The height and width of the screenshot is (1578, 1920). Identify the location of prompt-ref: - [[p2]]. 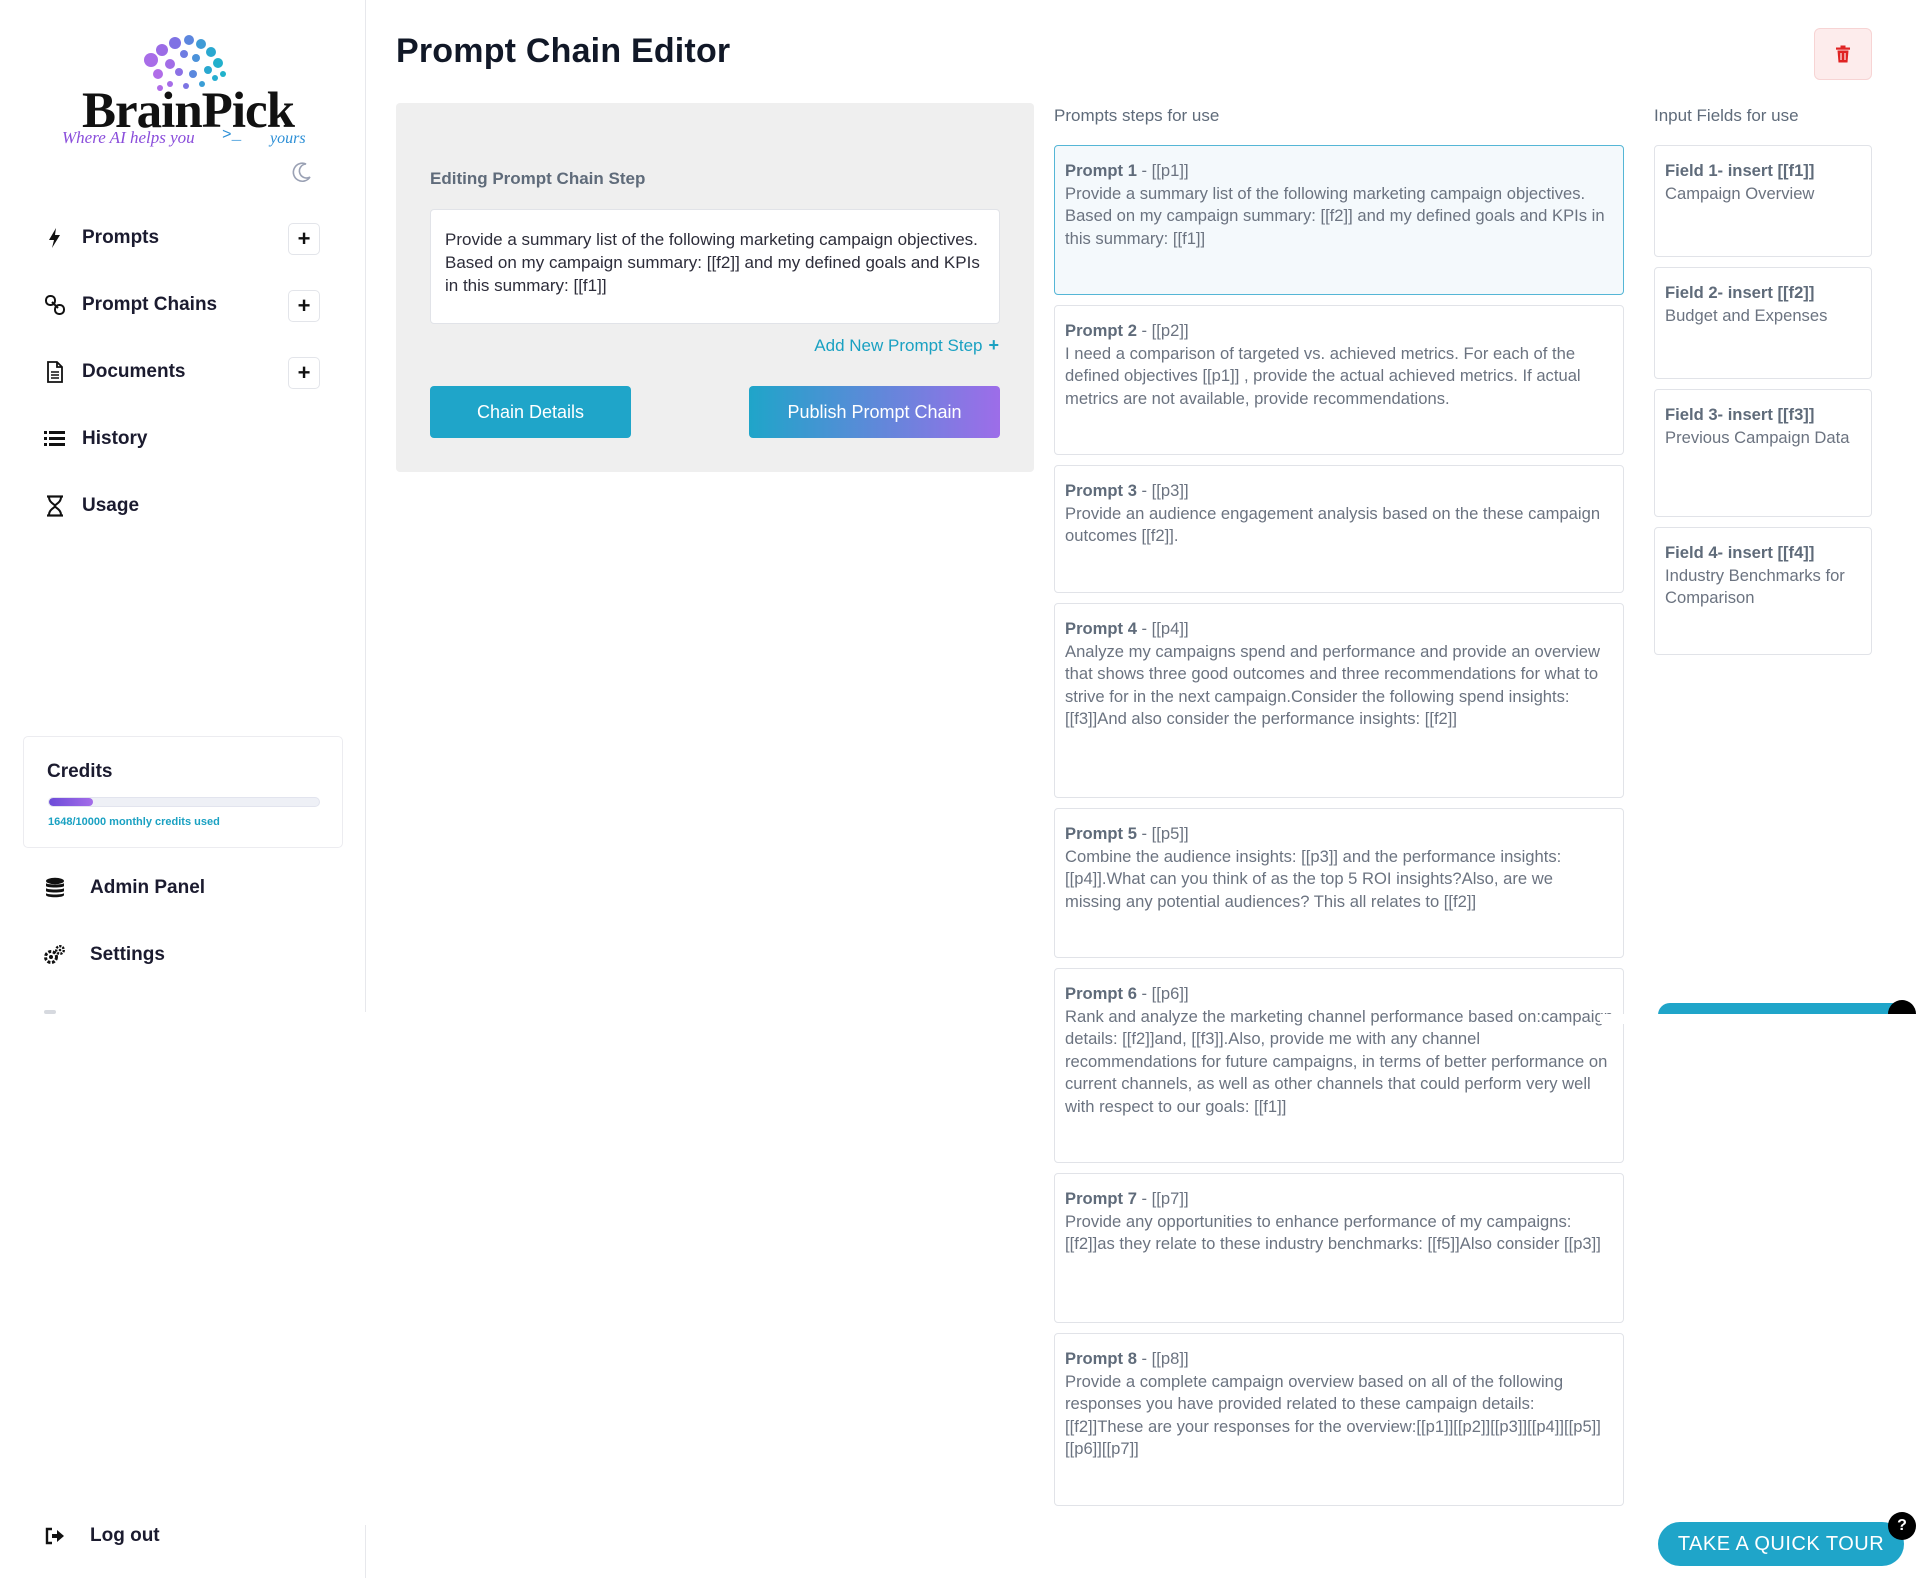
(1162, 330).